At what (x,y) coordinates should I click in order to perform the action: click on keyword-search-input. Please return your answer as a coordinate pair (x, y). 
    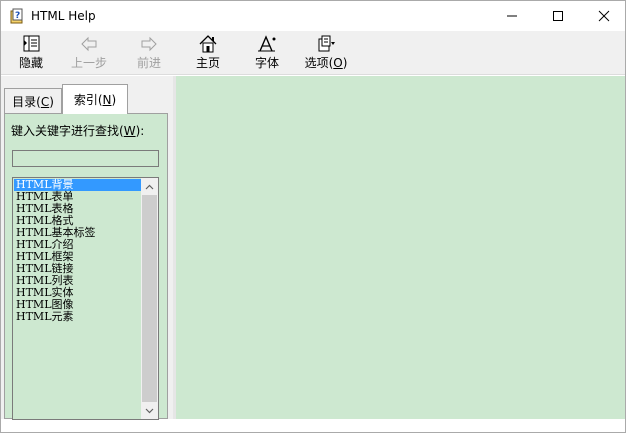
    Looking at the image, I should click on (85, 158).